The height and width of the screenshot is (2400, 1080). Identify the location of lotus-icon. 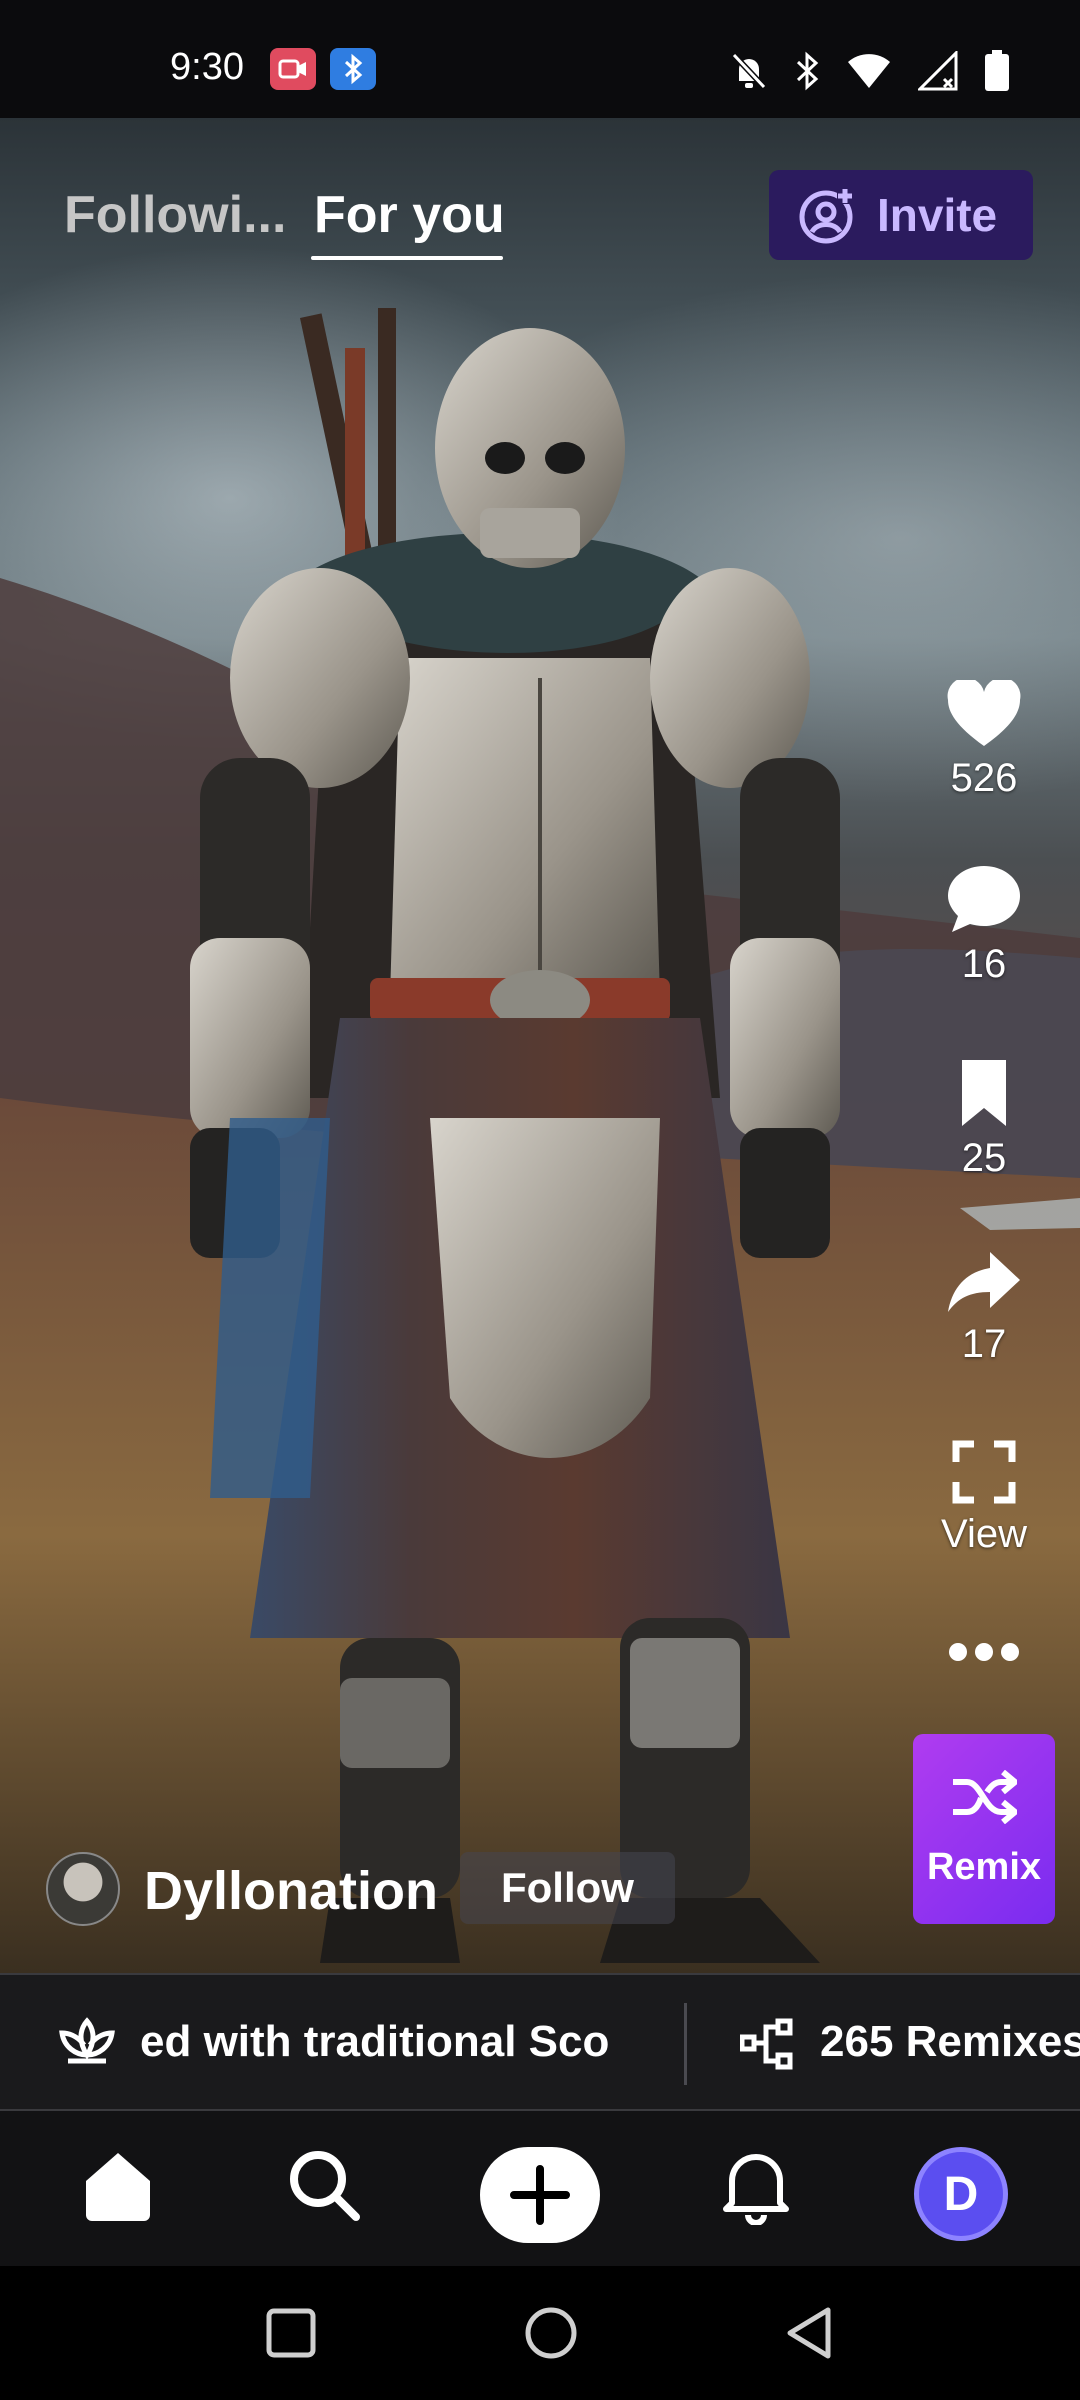
(87, 2040).